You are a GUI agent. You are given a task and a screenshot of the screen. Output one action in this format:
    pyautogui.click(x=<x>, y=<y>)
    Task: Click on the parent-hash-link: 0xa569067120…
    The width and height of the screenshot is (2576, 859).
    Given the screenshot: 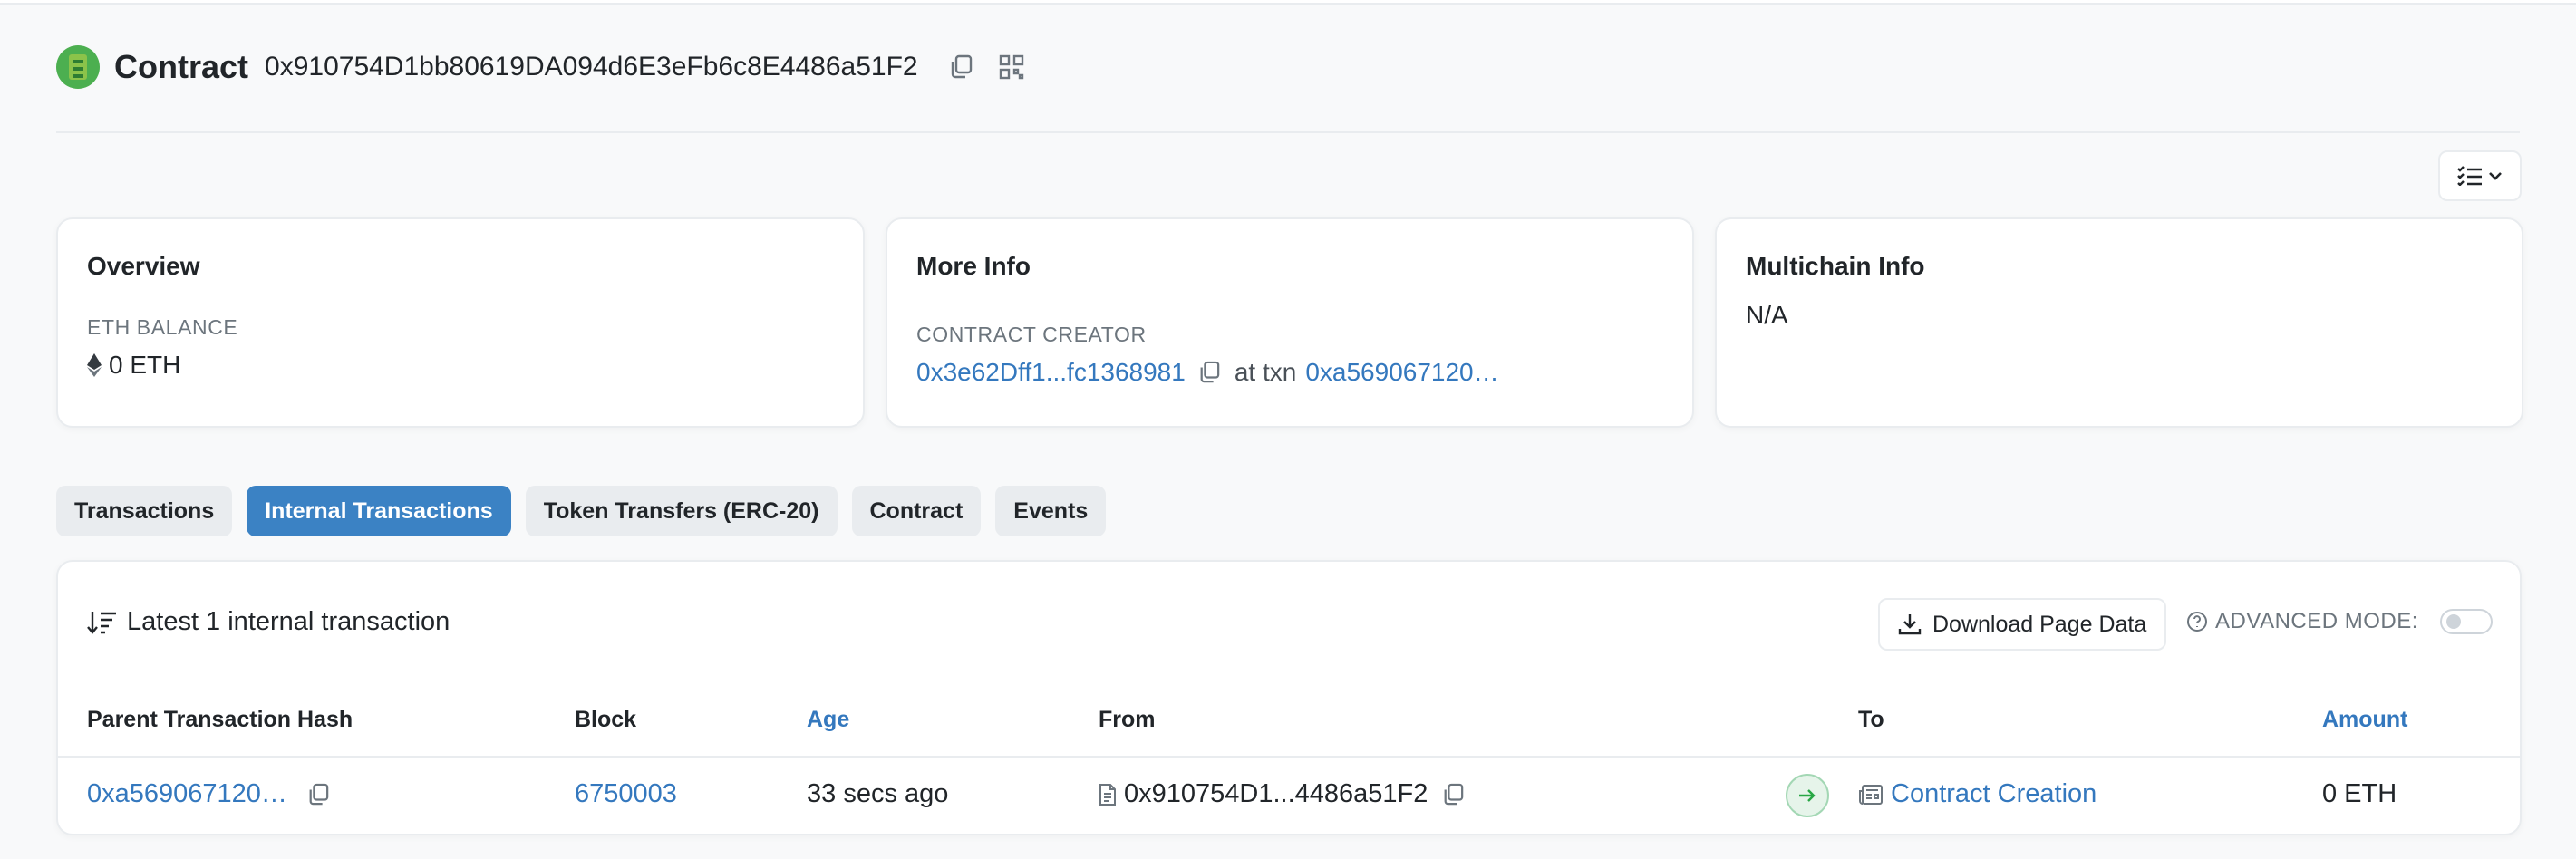 What is the action you would take?
    pyautogui.click(x=187, y=794)
    